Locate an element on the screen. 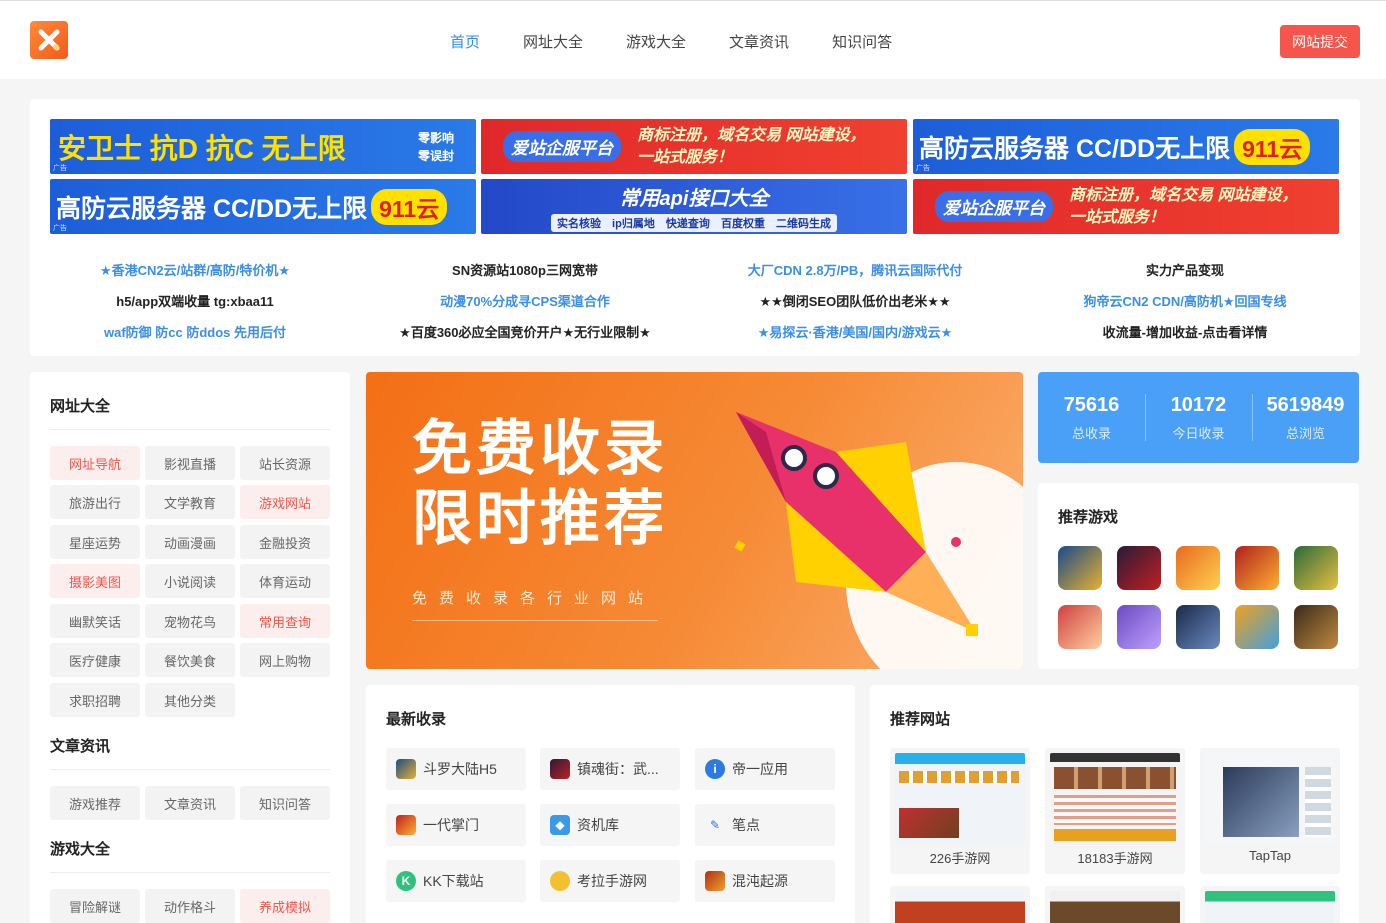 This screenshot has width=1386, height=923. nav-games: 游戏大全 is located at coordinates (656, 41).